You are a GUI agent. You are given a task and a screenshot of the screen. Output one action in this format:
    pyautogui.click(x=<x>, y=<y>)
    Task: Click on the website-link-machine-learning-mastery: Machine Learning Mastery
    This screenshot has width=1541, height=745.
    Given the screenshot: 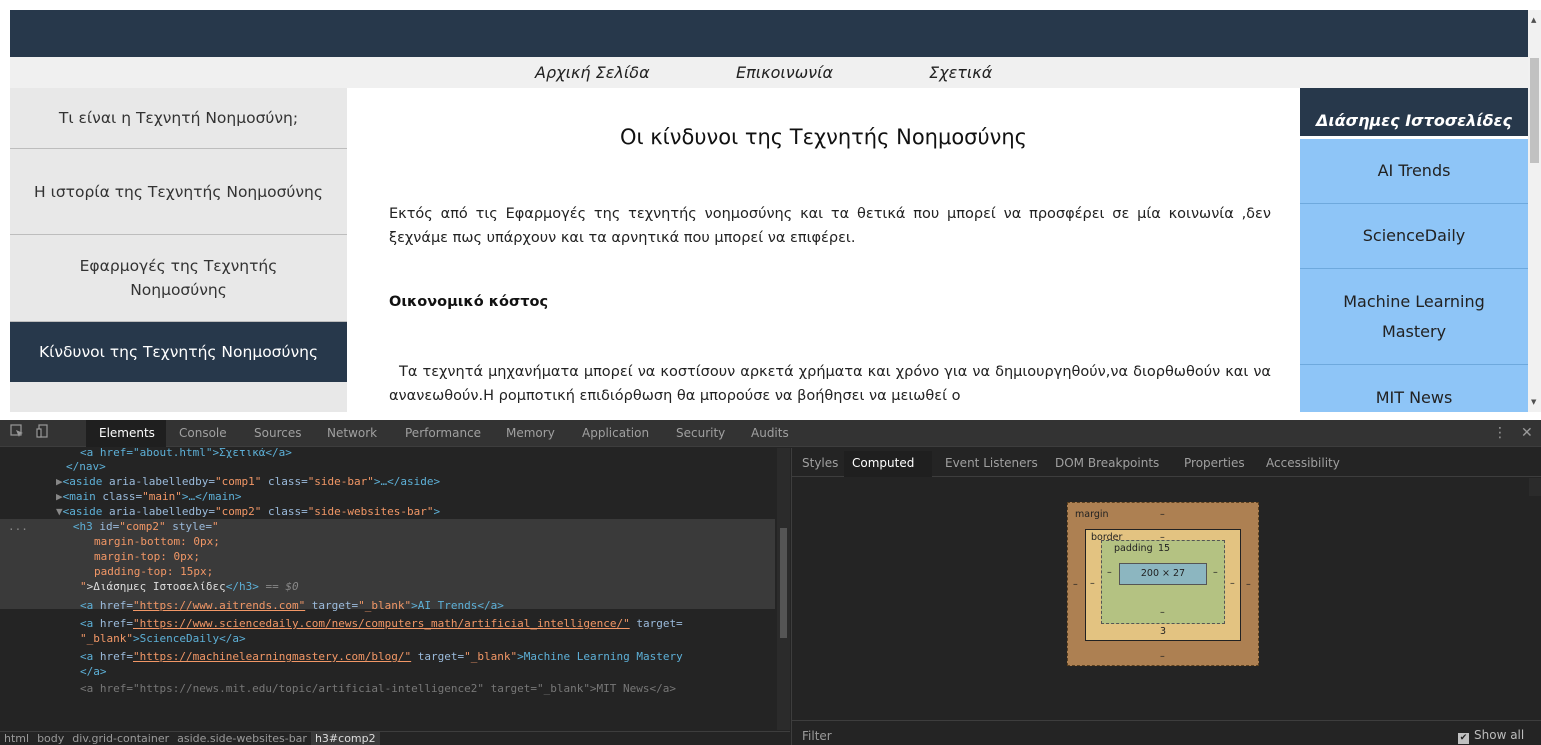 What is the action you would take?
    pyautogui.click(x=1414, y=317)
    